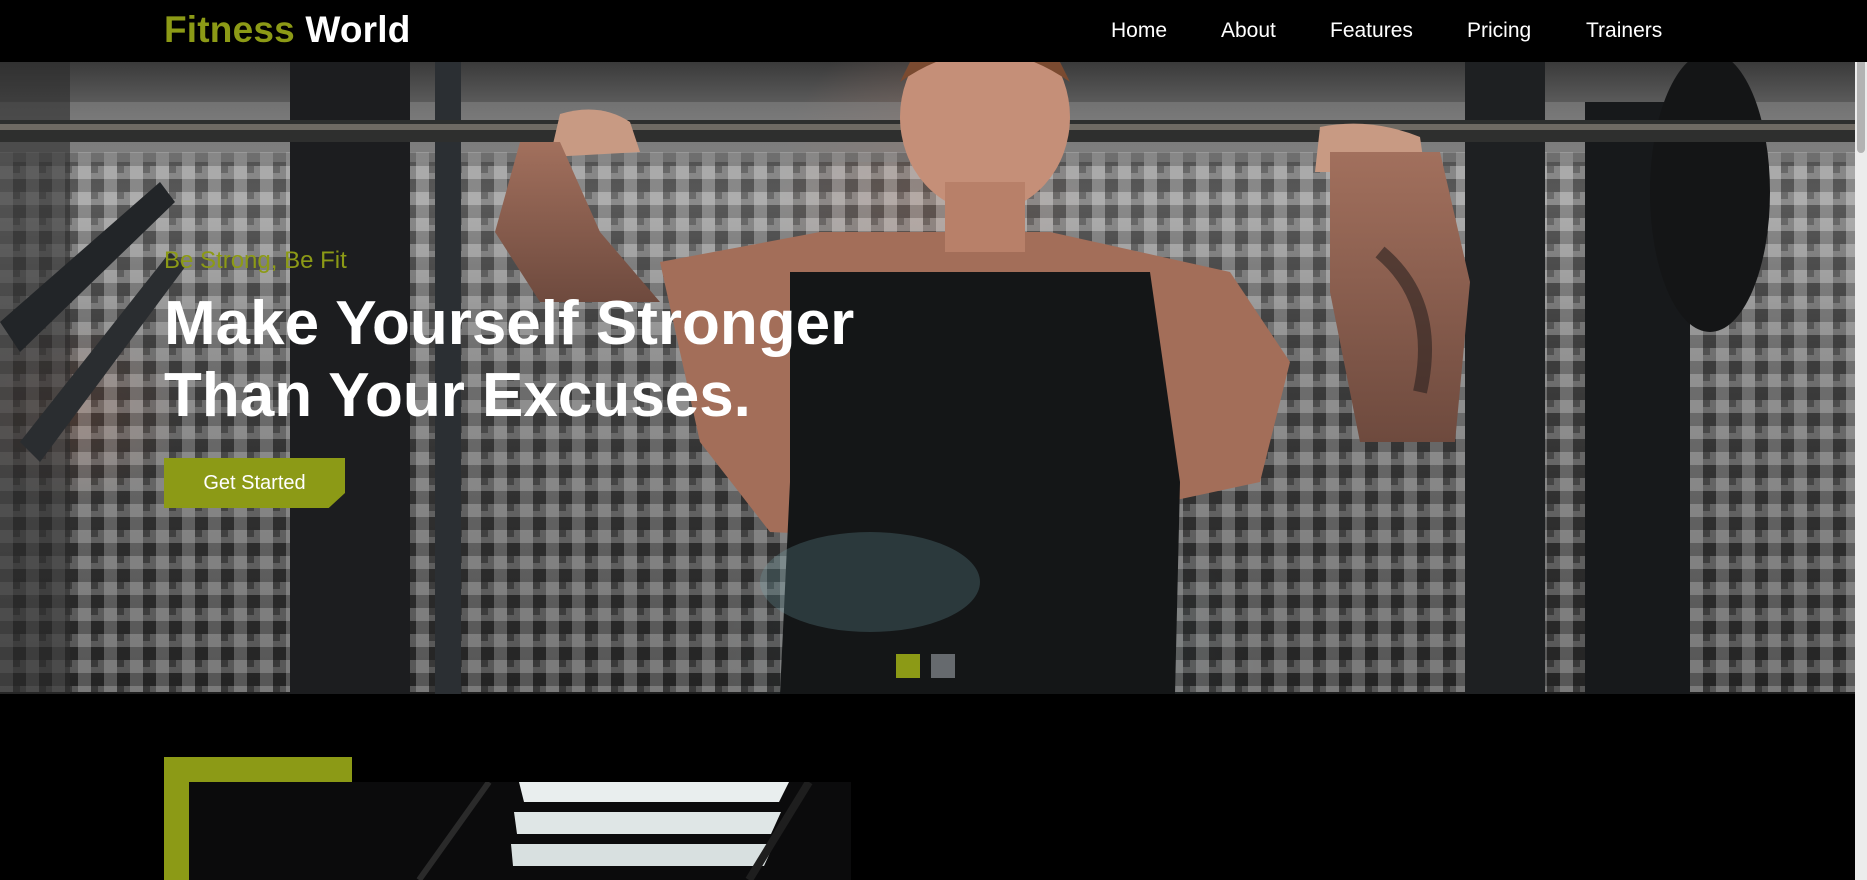  What do you see at coordinates (1624, 31) in the screenshot?
I see `nav-link-trainers: Trainers` at bounding box center [1624, 31].